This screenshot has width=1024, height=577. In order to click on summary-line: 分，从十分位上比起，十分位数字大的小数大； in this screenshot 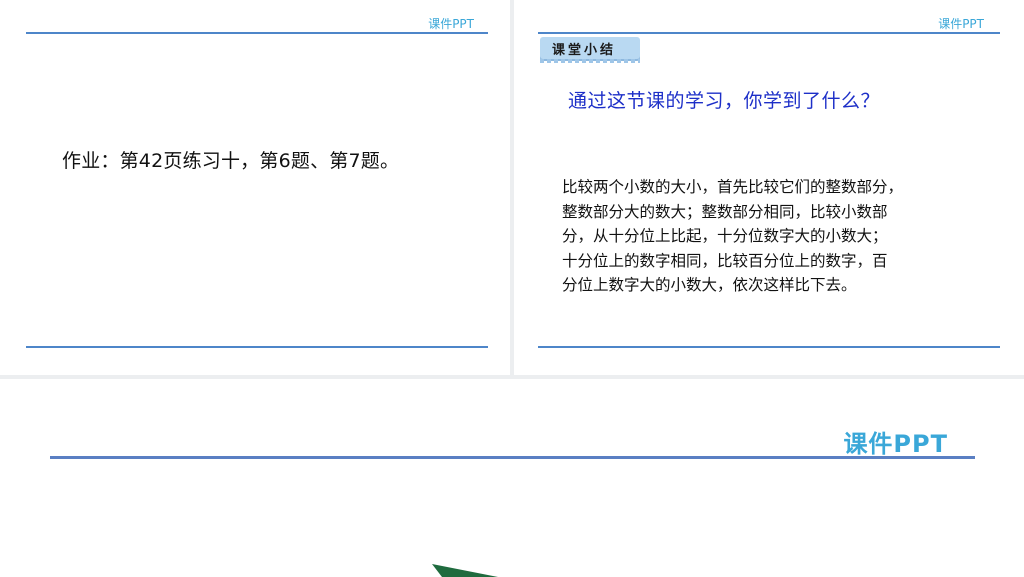, I will do `click(725, 236)`.